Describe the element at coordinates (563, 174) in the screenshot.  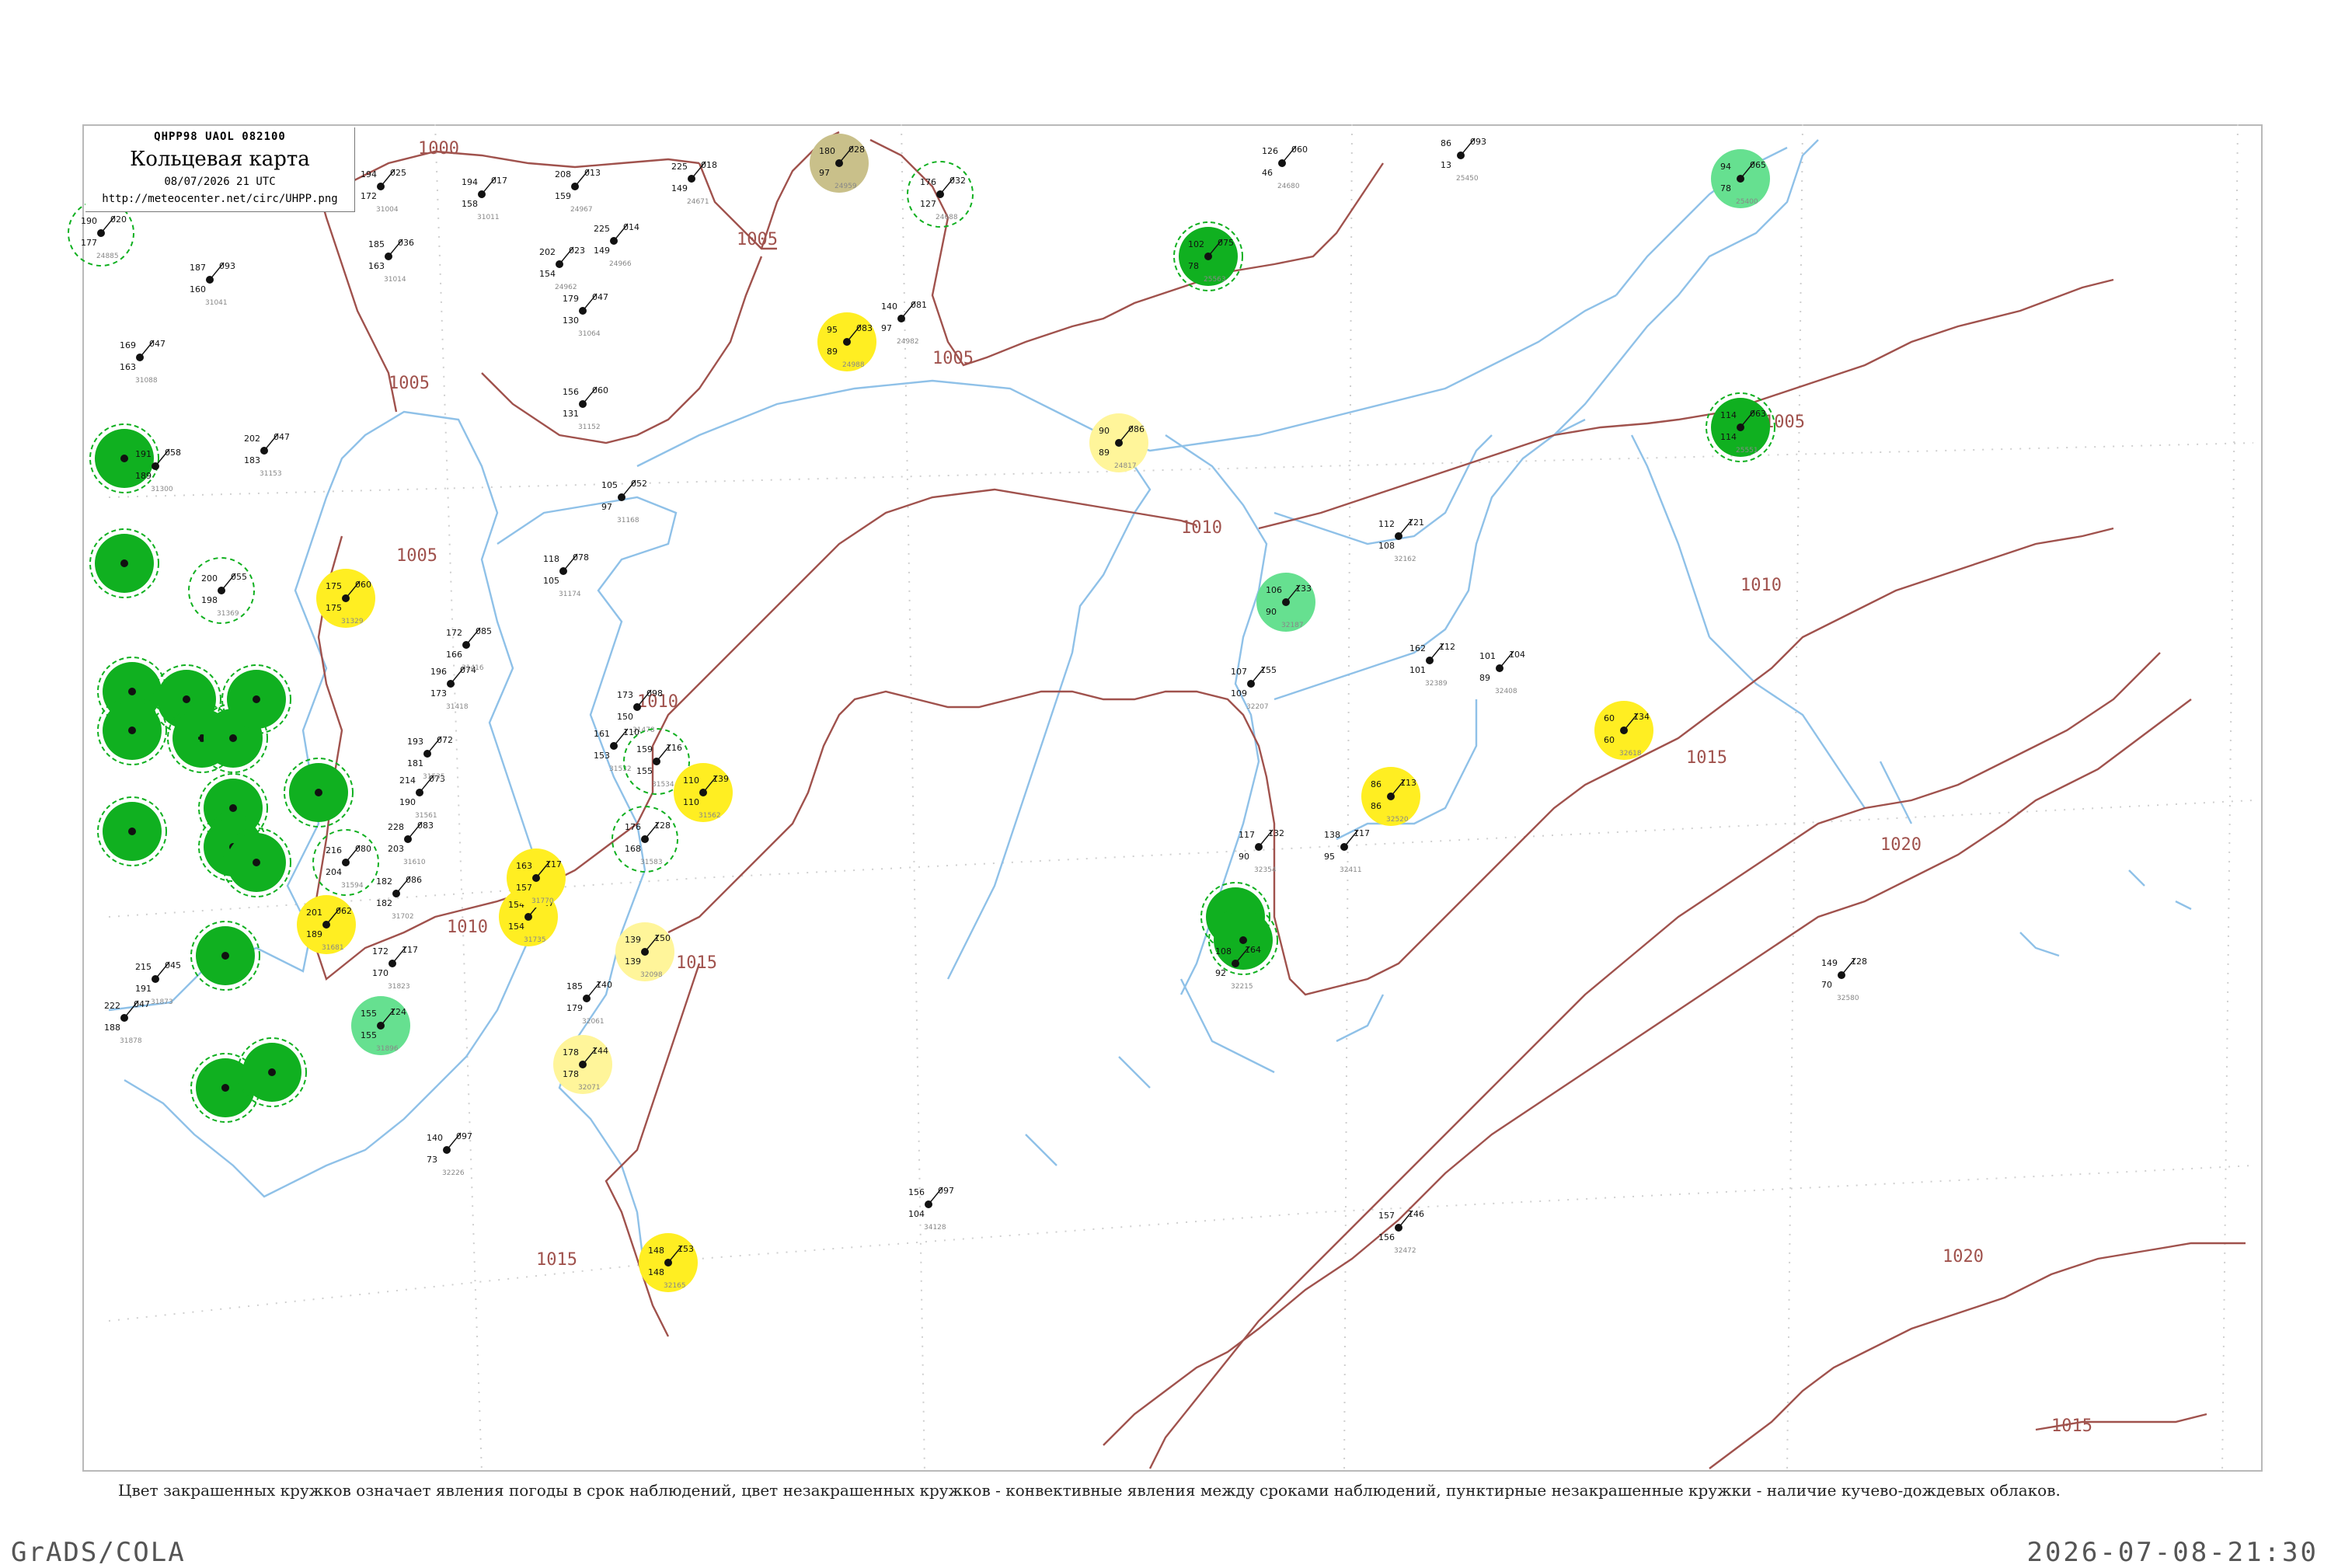
I see `station-value-a: 208` at that location.